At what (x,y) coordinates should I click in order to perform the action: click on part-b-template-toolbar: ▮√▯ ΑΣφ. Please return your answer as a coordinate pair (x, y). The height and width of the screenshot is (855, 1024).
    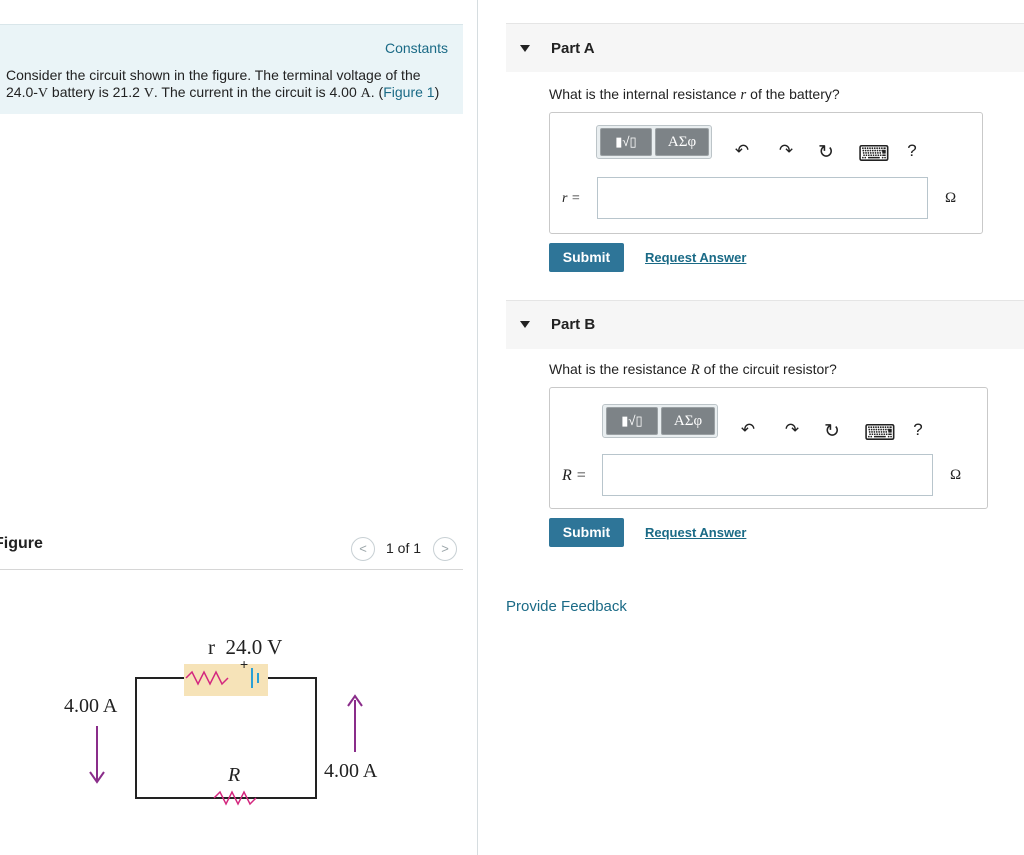
    Looking at the image, I should click on (660, 421).